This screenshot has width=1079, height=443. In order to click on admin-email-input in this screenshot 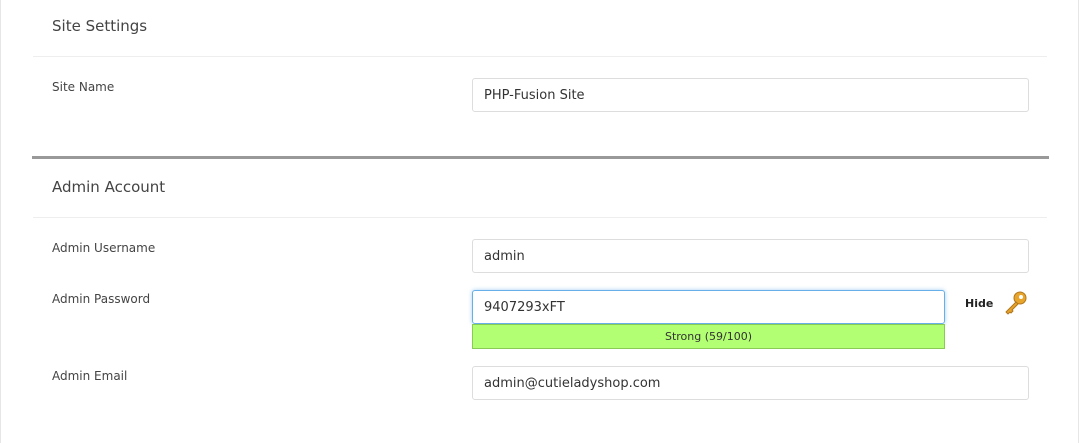, I will do `click(750, 383)`.